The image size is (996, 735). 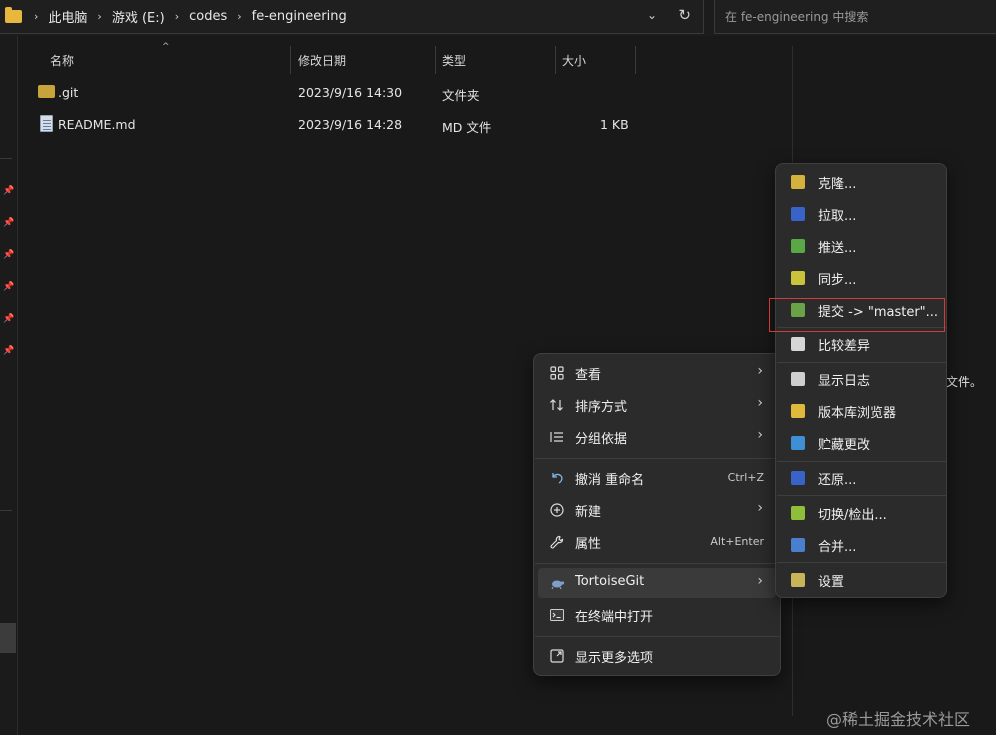 What do you see at coordinates (737, 541) in the screenshot?
I see `shortcut-label: Alt+Enter` at bounding box center [737, 541].